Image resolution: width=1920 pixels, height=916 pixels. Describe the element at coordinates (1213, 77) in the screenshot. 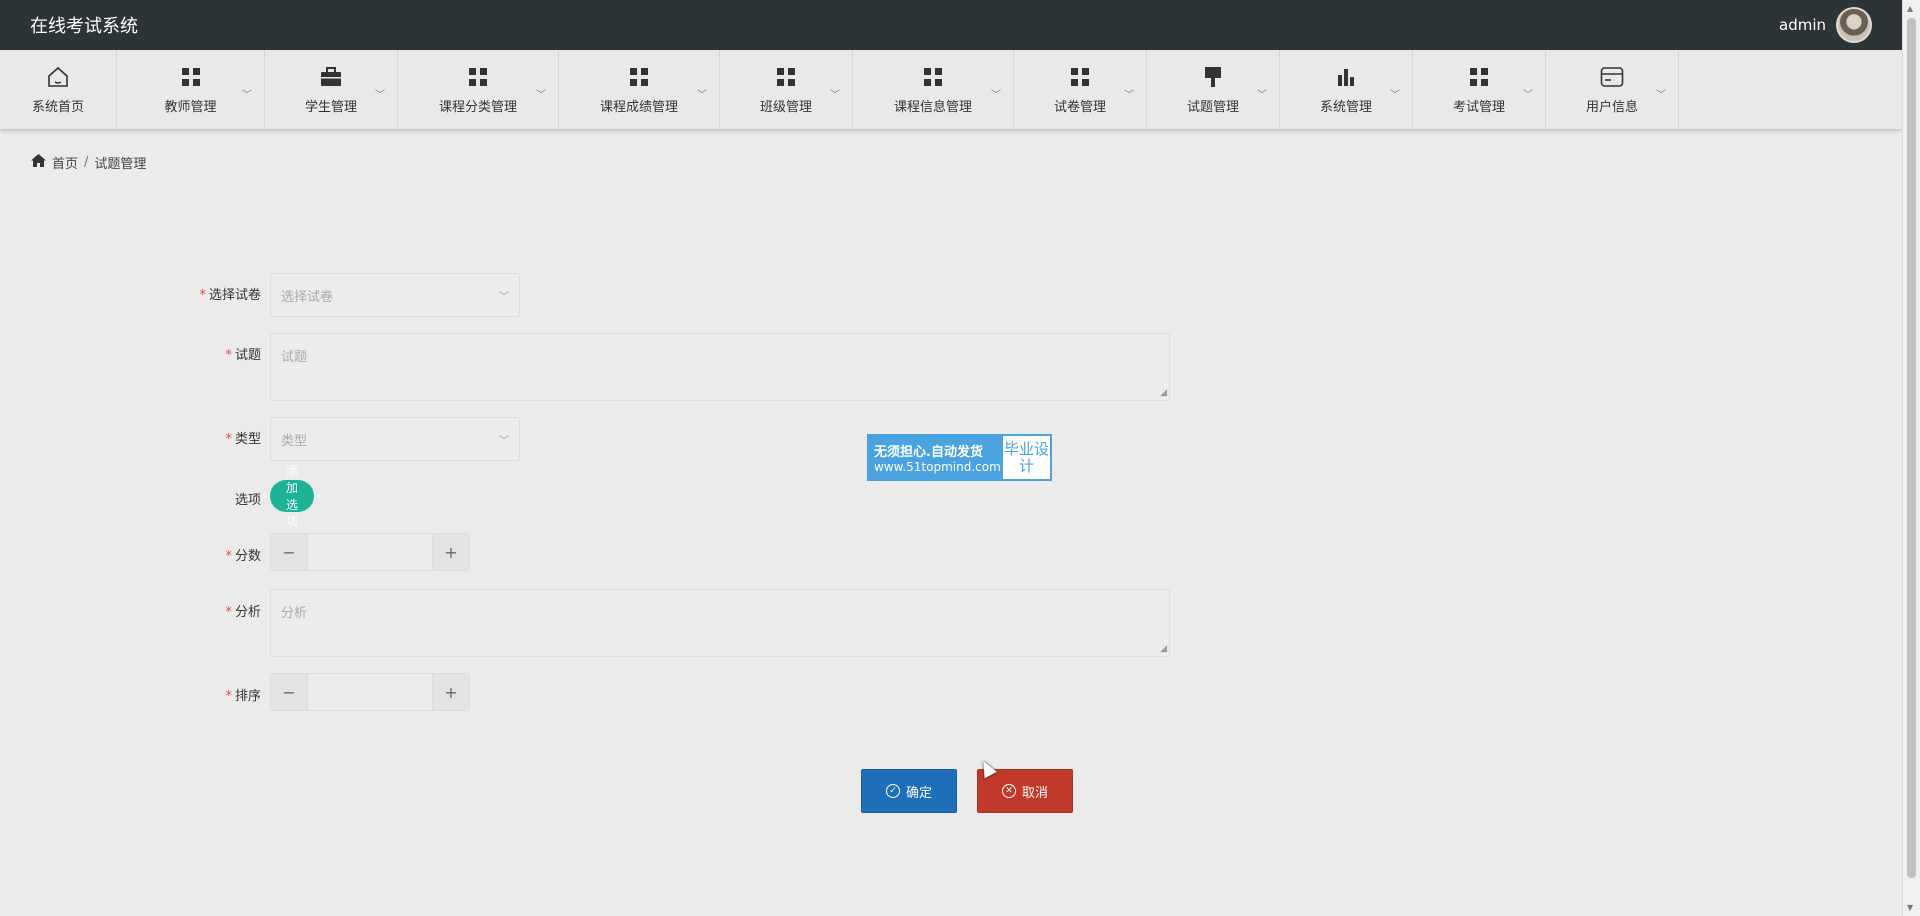

I see `brush-icon` at that location.